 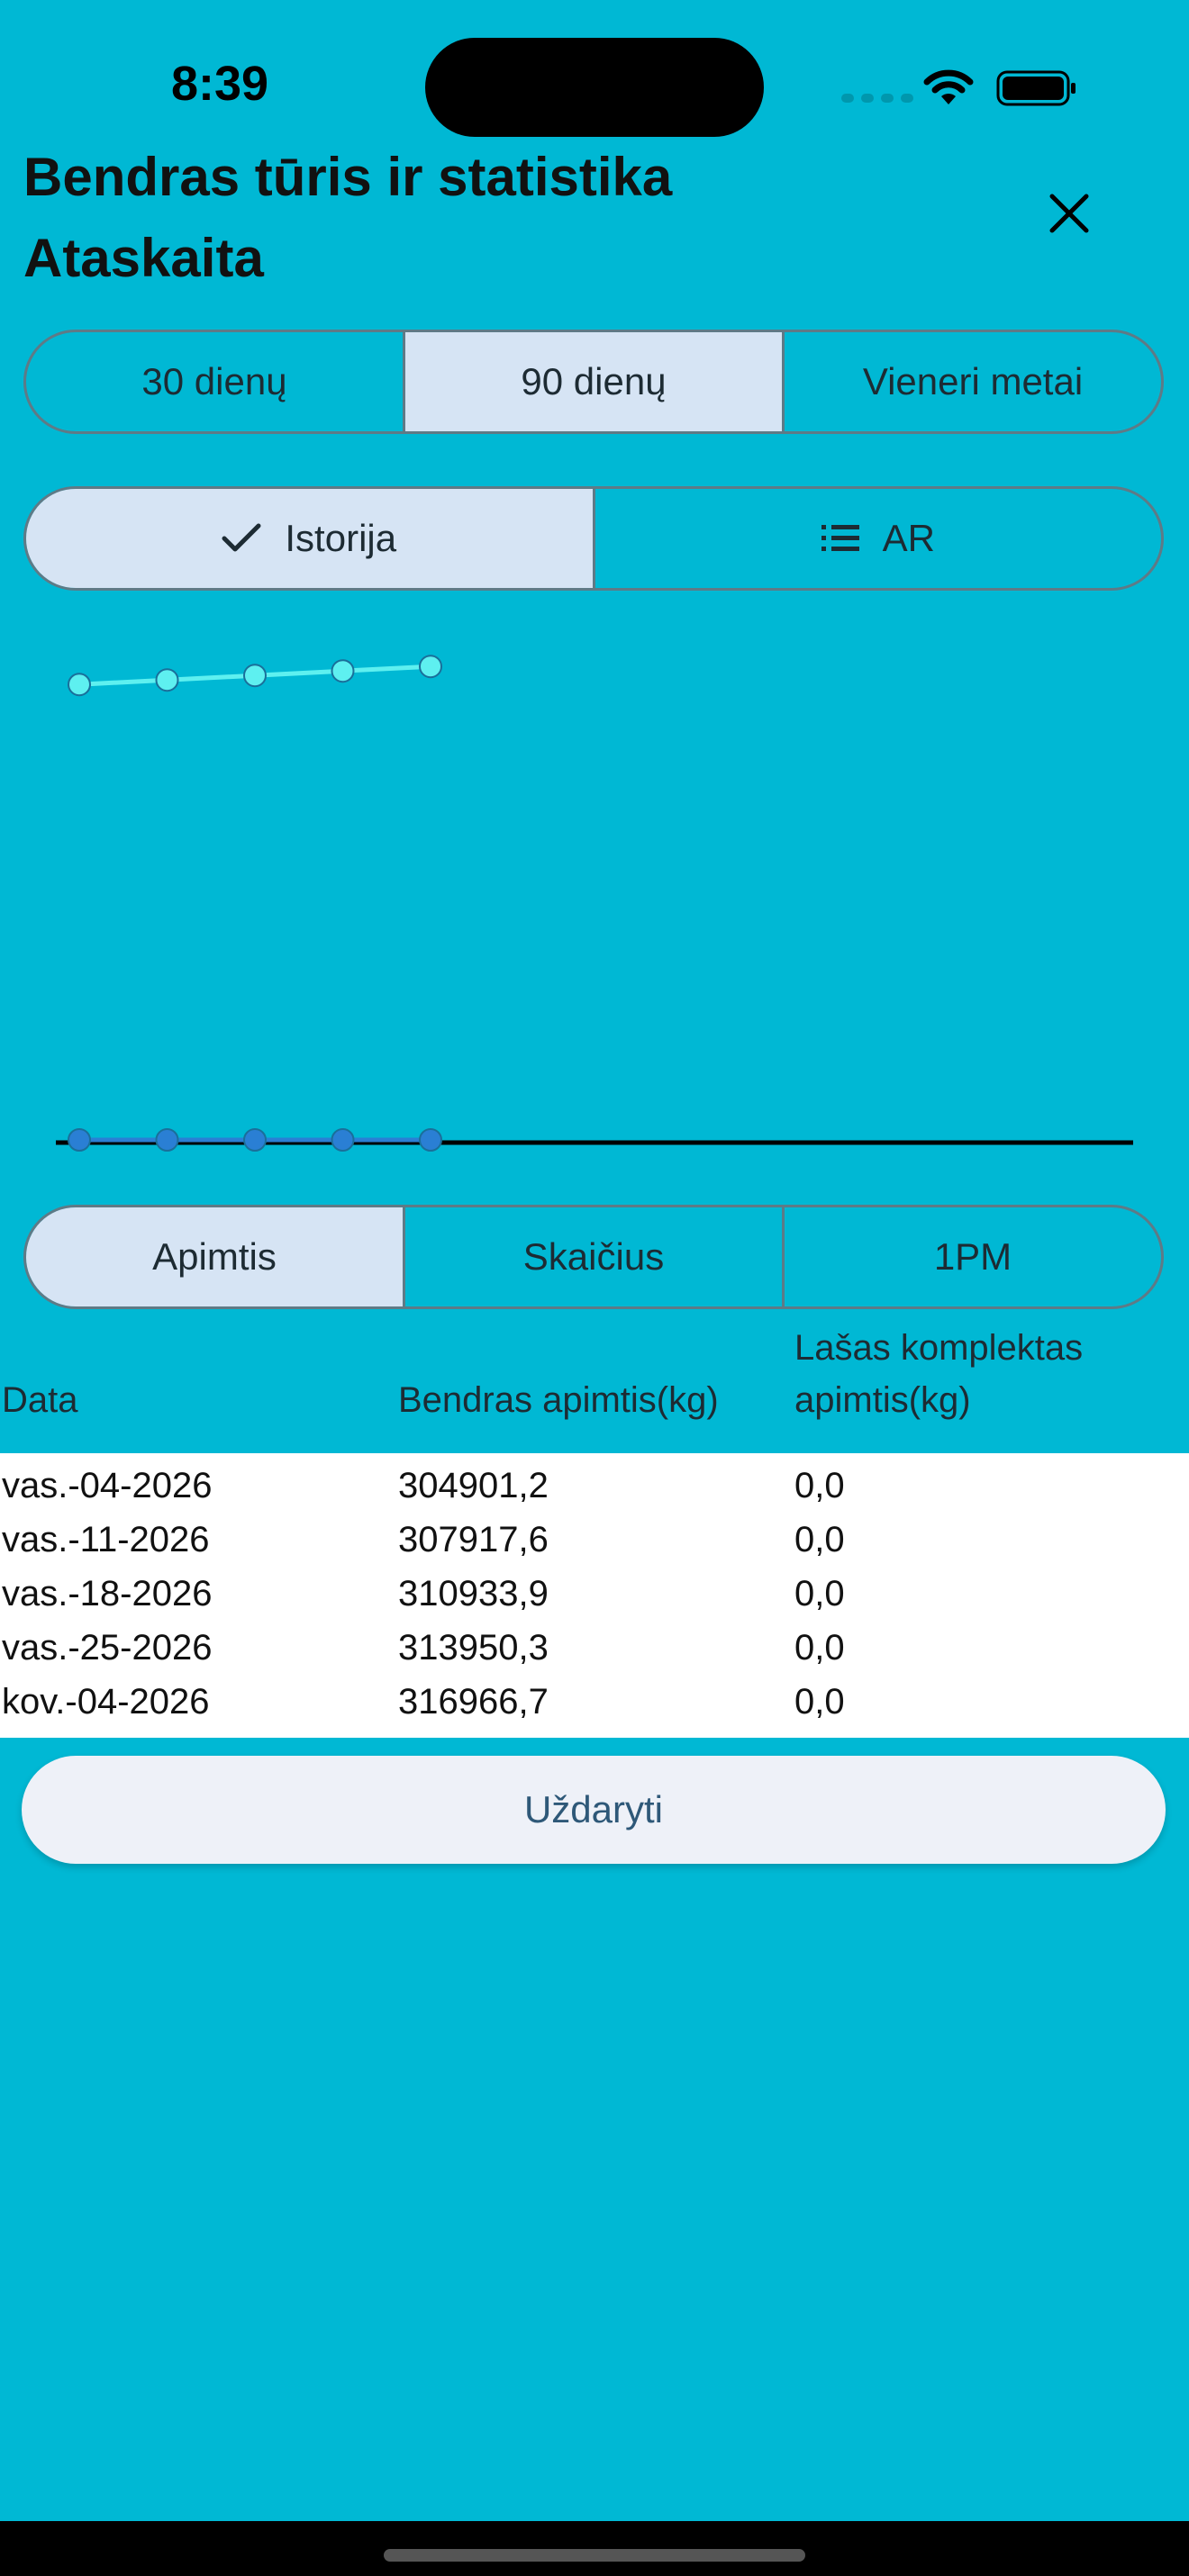 What do you see at coordinates (341, 538) in the screenshot?
I see `tab-history-label: Istorija` at bounding box center [341, 538].